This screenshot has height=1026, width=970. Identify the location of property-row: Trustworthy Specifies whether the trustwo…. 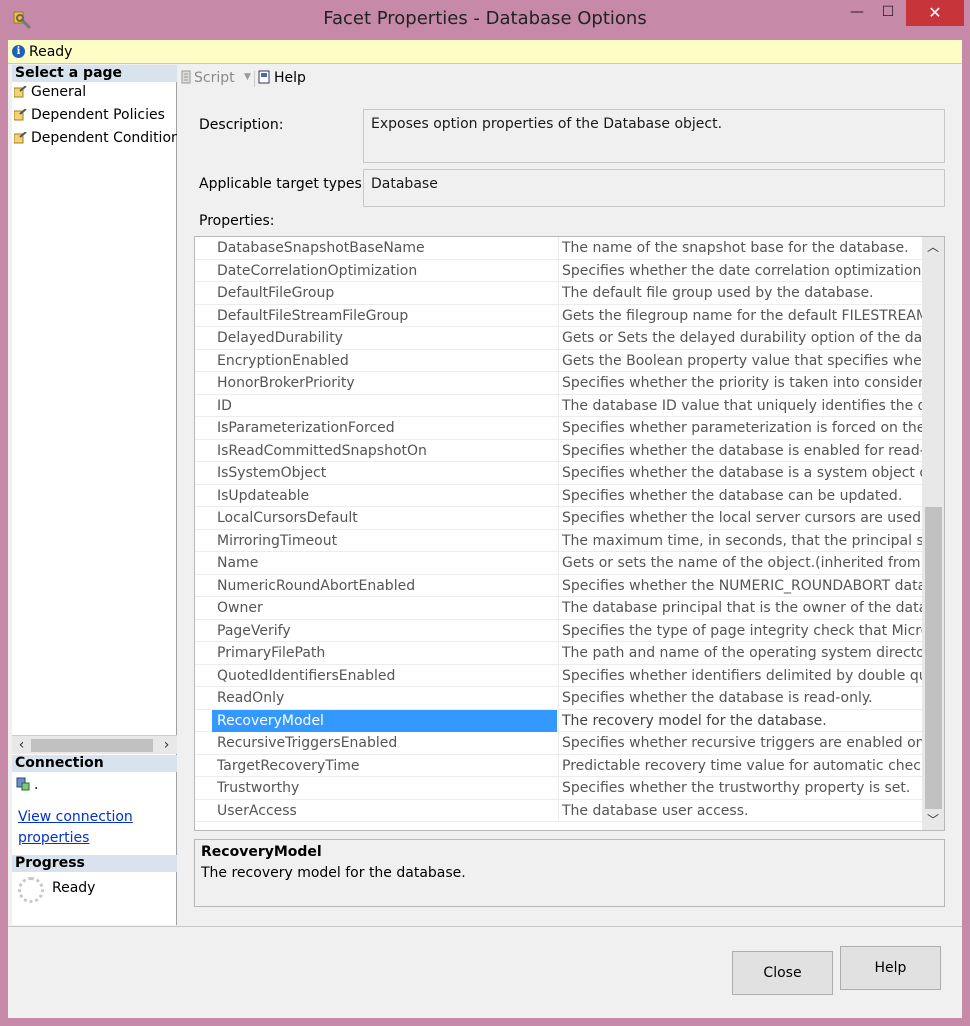
(558, 788).